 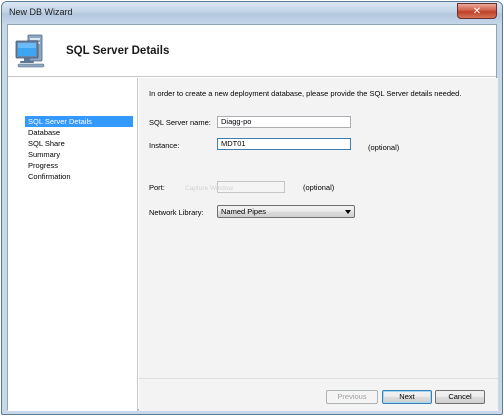 What do you see at coordinates (209, 188) in the screenshot?
I see `capture-window-ghost-text: Capture Window` at bounding box center [209, 188].